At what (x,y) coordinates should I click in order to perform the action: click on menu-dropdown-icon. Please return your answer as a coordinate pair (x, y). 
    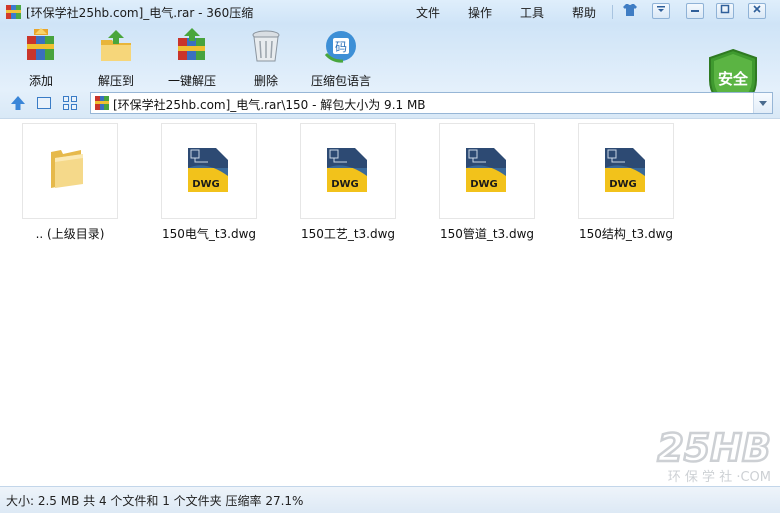
    Looking at the image, I should click on (661, 11).